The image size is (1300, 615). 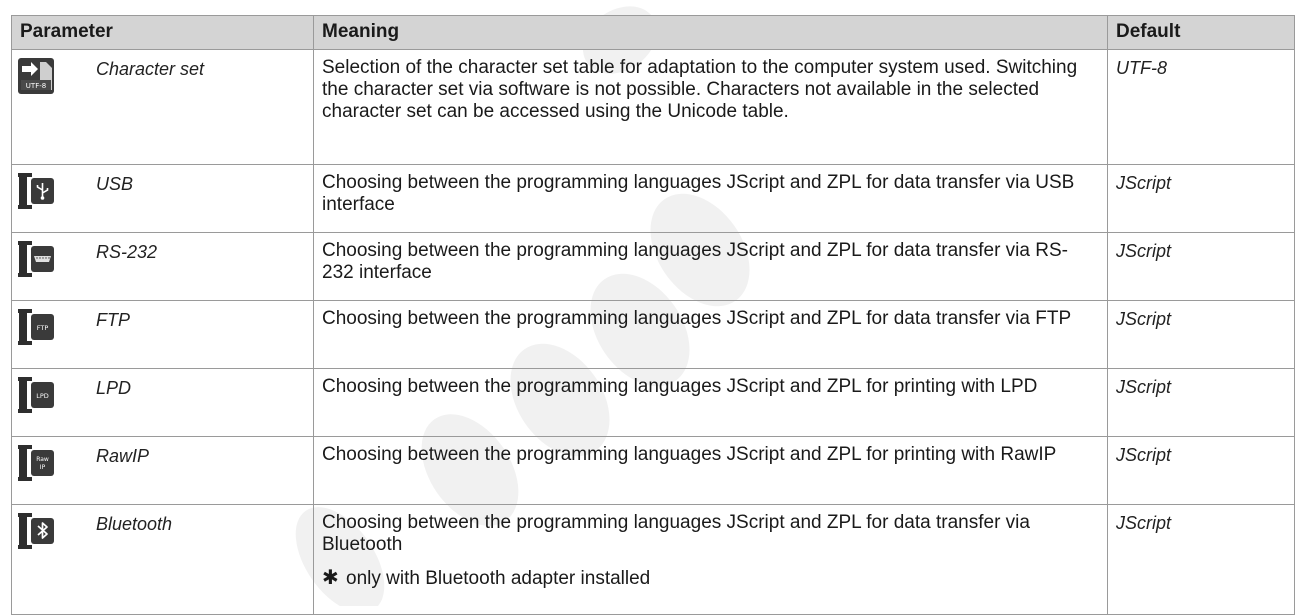 What do you see at coordinates (1201, 32) in the screenshot?
I see `header-default: Default` at bounding box center [1201, 32].